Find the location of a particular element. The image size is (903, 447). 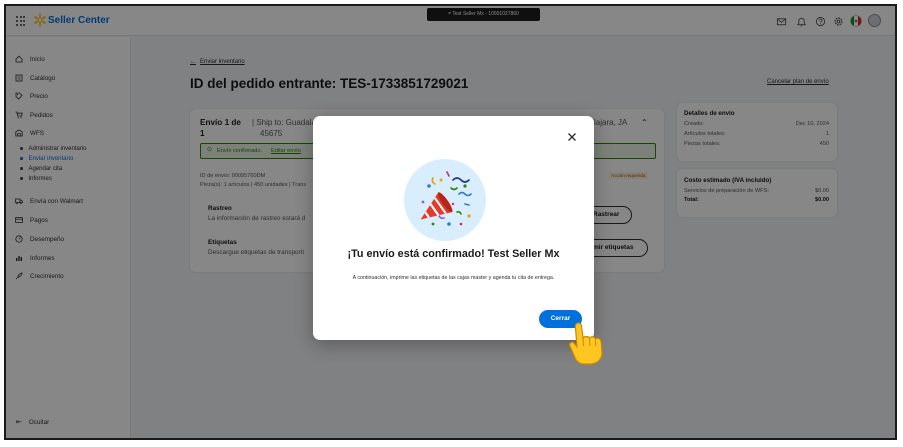

party-popper-icon is located at coordinates (445, 200).